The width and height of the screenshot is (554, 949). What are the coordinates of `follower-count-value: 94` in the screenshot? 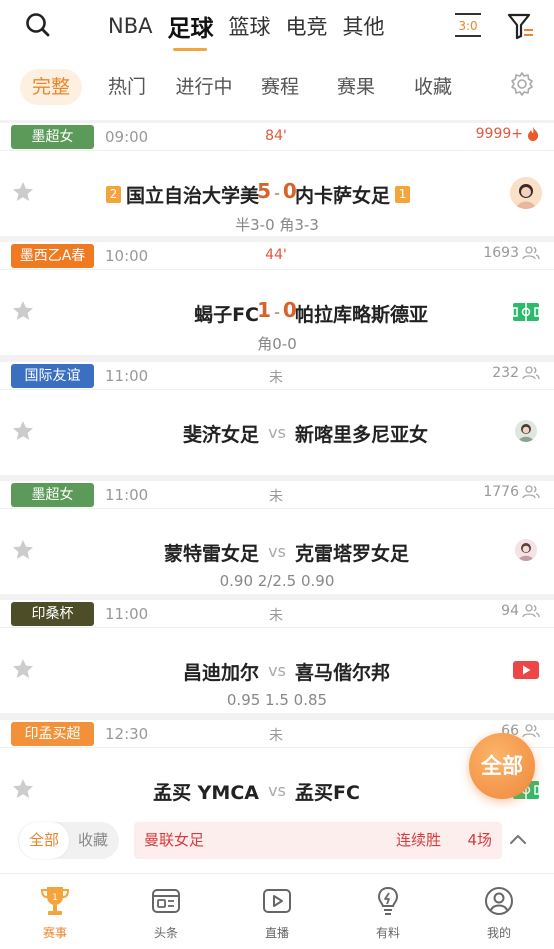 It's located at (510, 611).